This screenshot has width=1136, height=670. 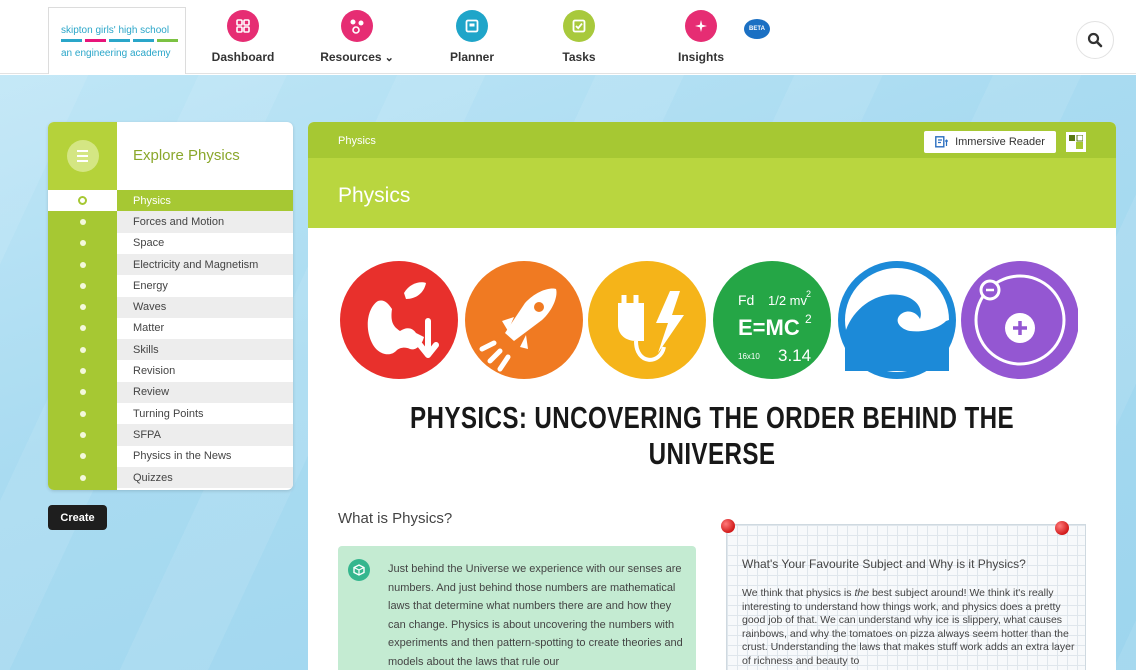 I want to click on sidebar-item-electricity-and-magnetism: Electricity and Magnetism, so click(x=170, y=264).